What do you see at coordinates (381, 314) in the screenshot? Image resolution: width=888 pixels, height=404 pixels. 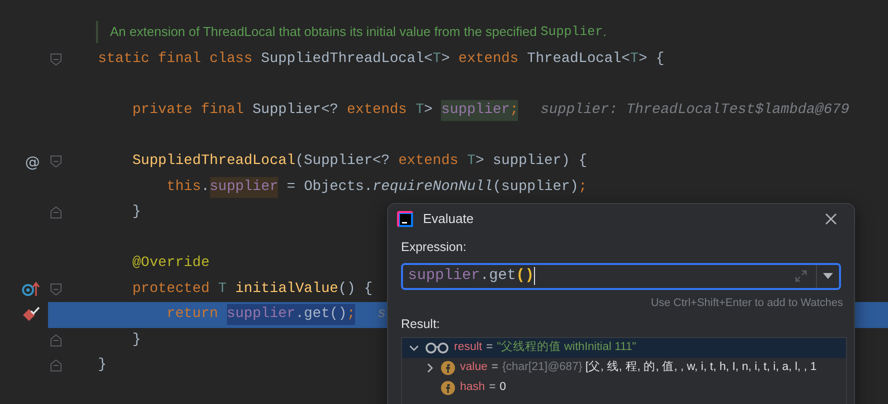 I see `inline-value-hint: s` at bounding box center [381, 314].